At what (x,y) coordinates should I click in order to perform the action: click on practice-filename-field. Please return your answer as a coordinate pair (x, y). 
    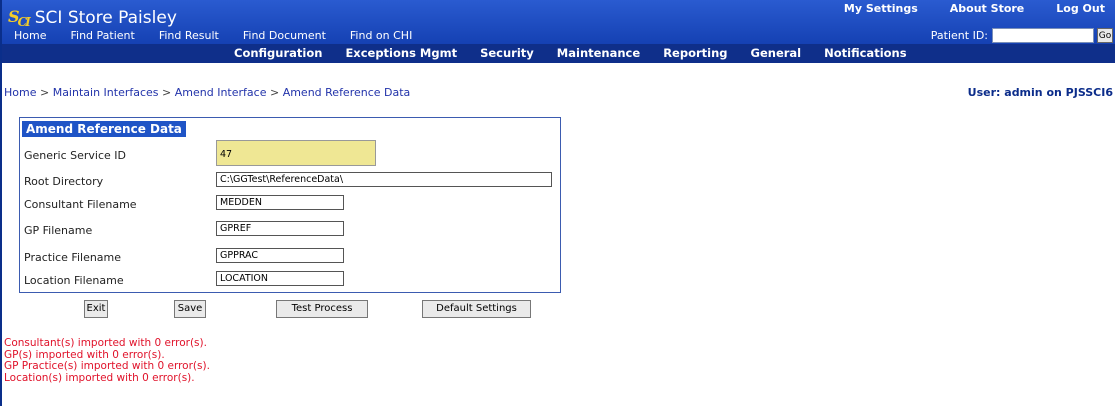
    Looking at the image, I should click on (280, 255).